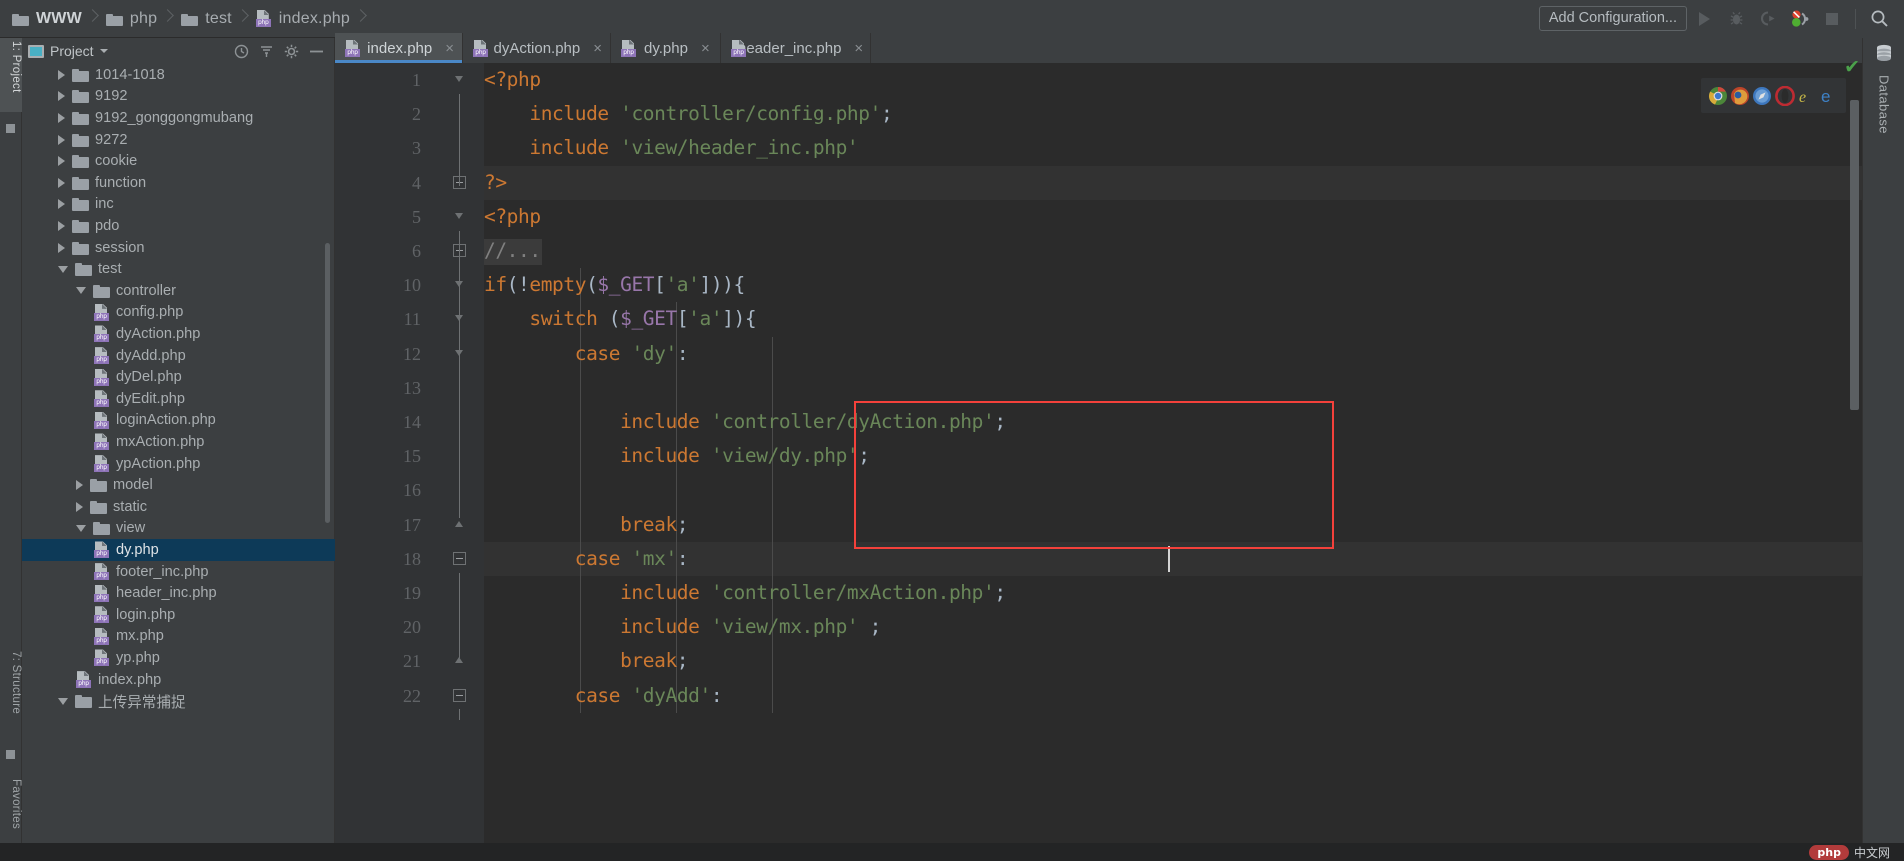 The image size is (1904, 861). Describe the element at coordinates (266, 51) in the screenshot. I see `collapse-all-icon` at that location.